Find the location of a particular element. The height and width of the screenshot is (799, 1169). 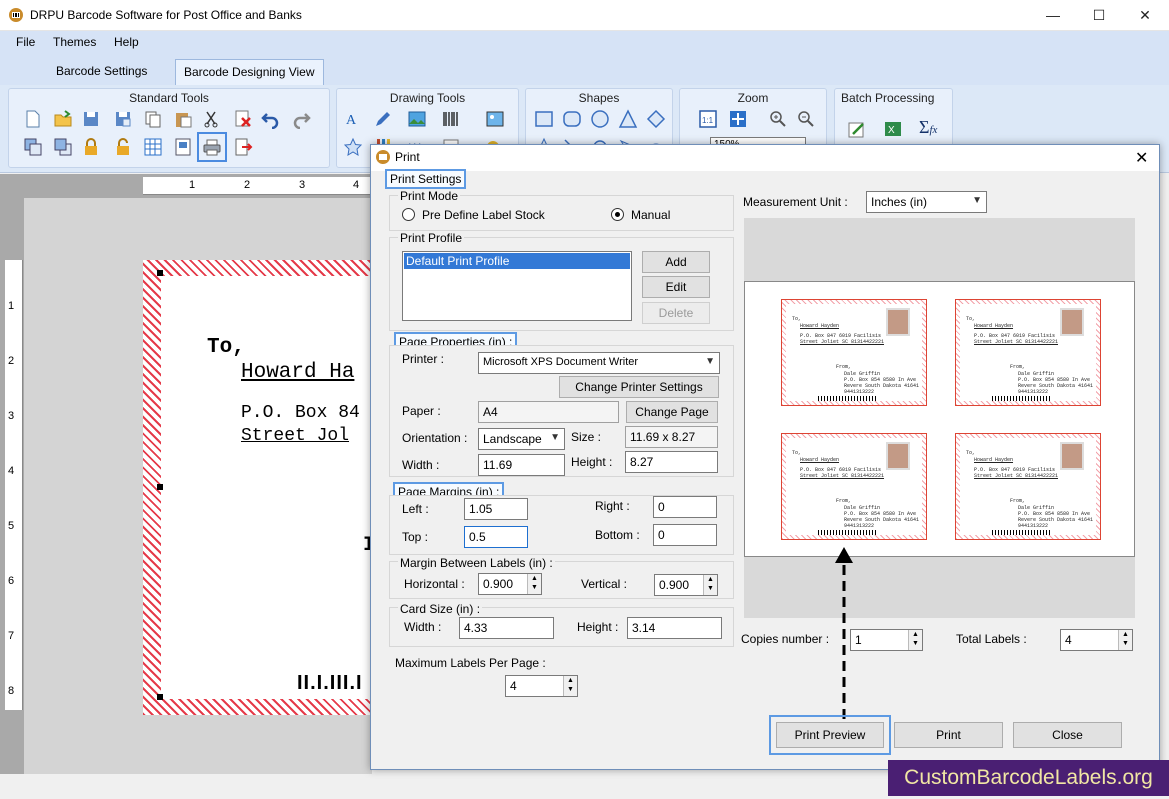

label-to-text: To, is located at coordinates (226, 347).